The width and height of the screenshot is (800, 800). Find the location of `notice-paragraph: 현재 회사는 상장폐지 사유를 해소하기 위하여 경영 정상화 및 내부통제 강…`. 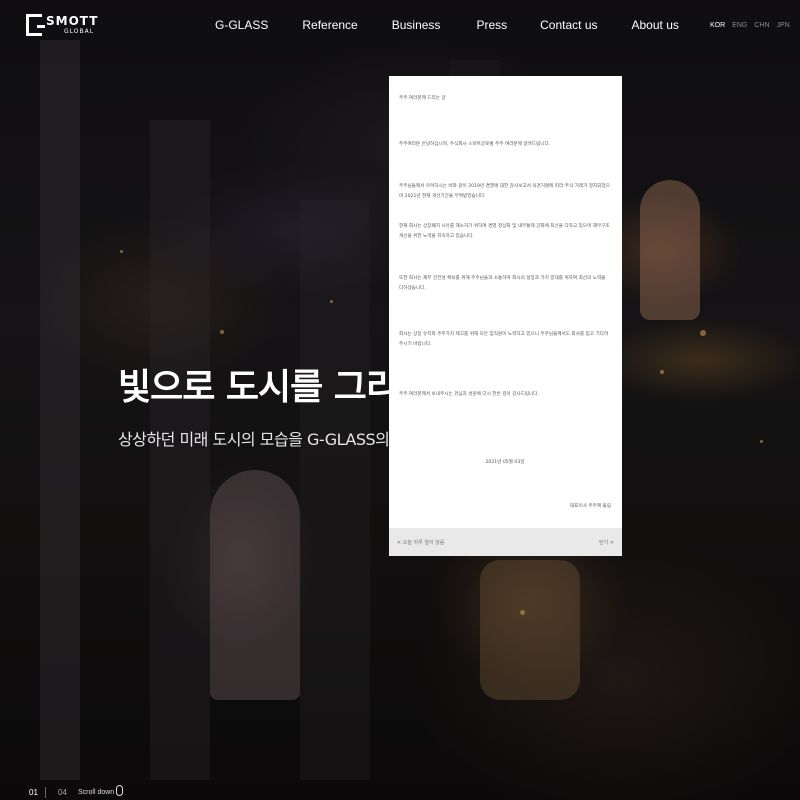

notice-paragraph: 현재 회사는 상장폐지 사유를 해소하기 위하여 경영 정상화 및 내부통제 강… is located at coordinates (504, 231).